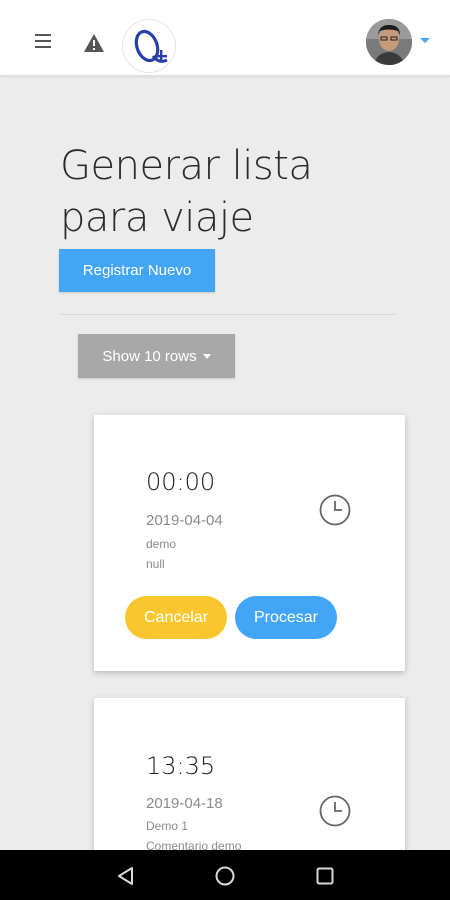 The image size is (450, 900). Describe the element at coordinates (325, 876) in the screenshot. I see `recents-icon` at that location.